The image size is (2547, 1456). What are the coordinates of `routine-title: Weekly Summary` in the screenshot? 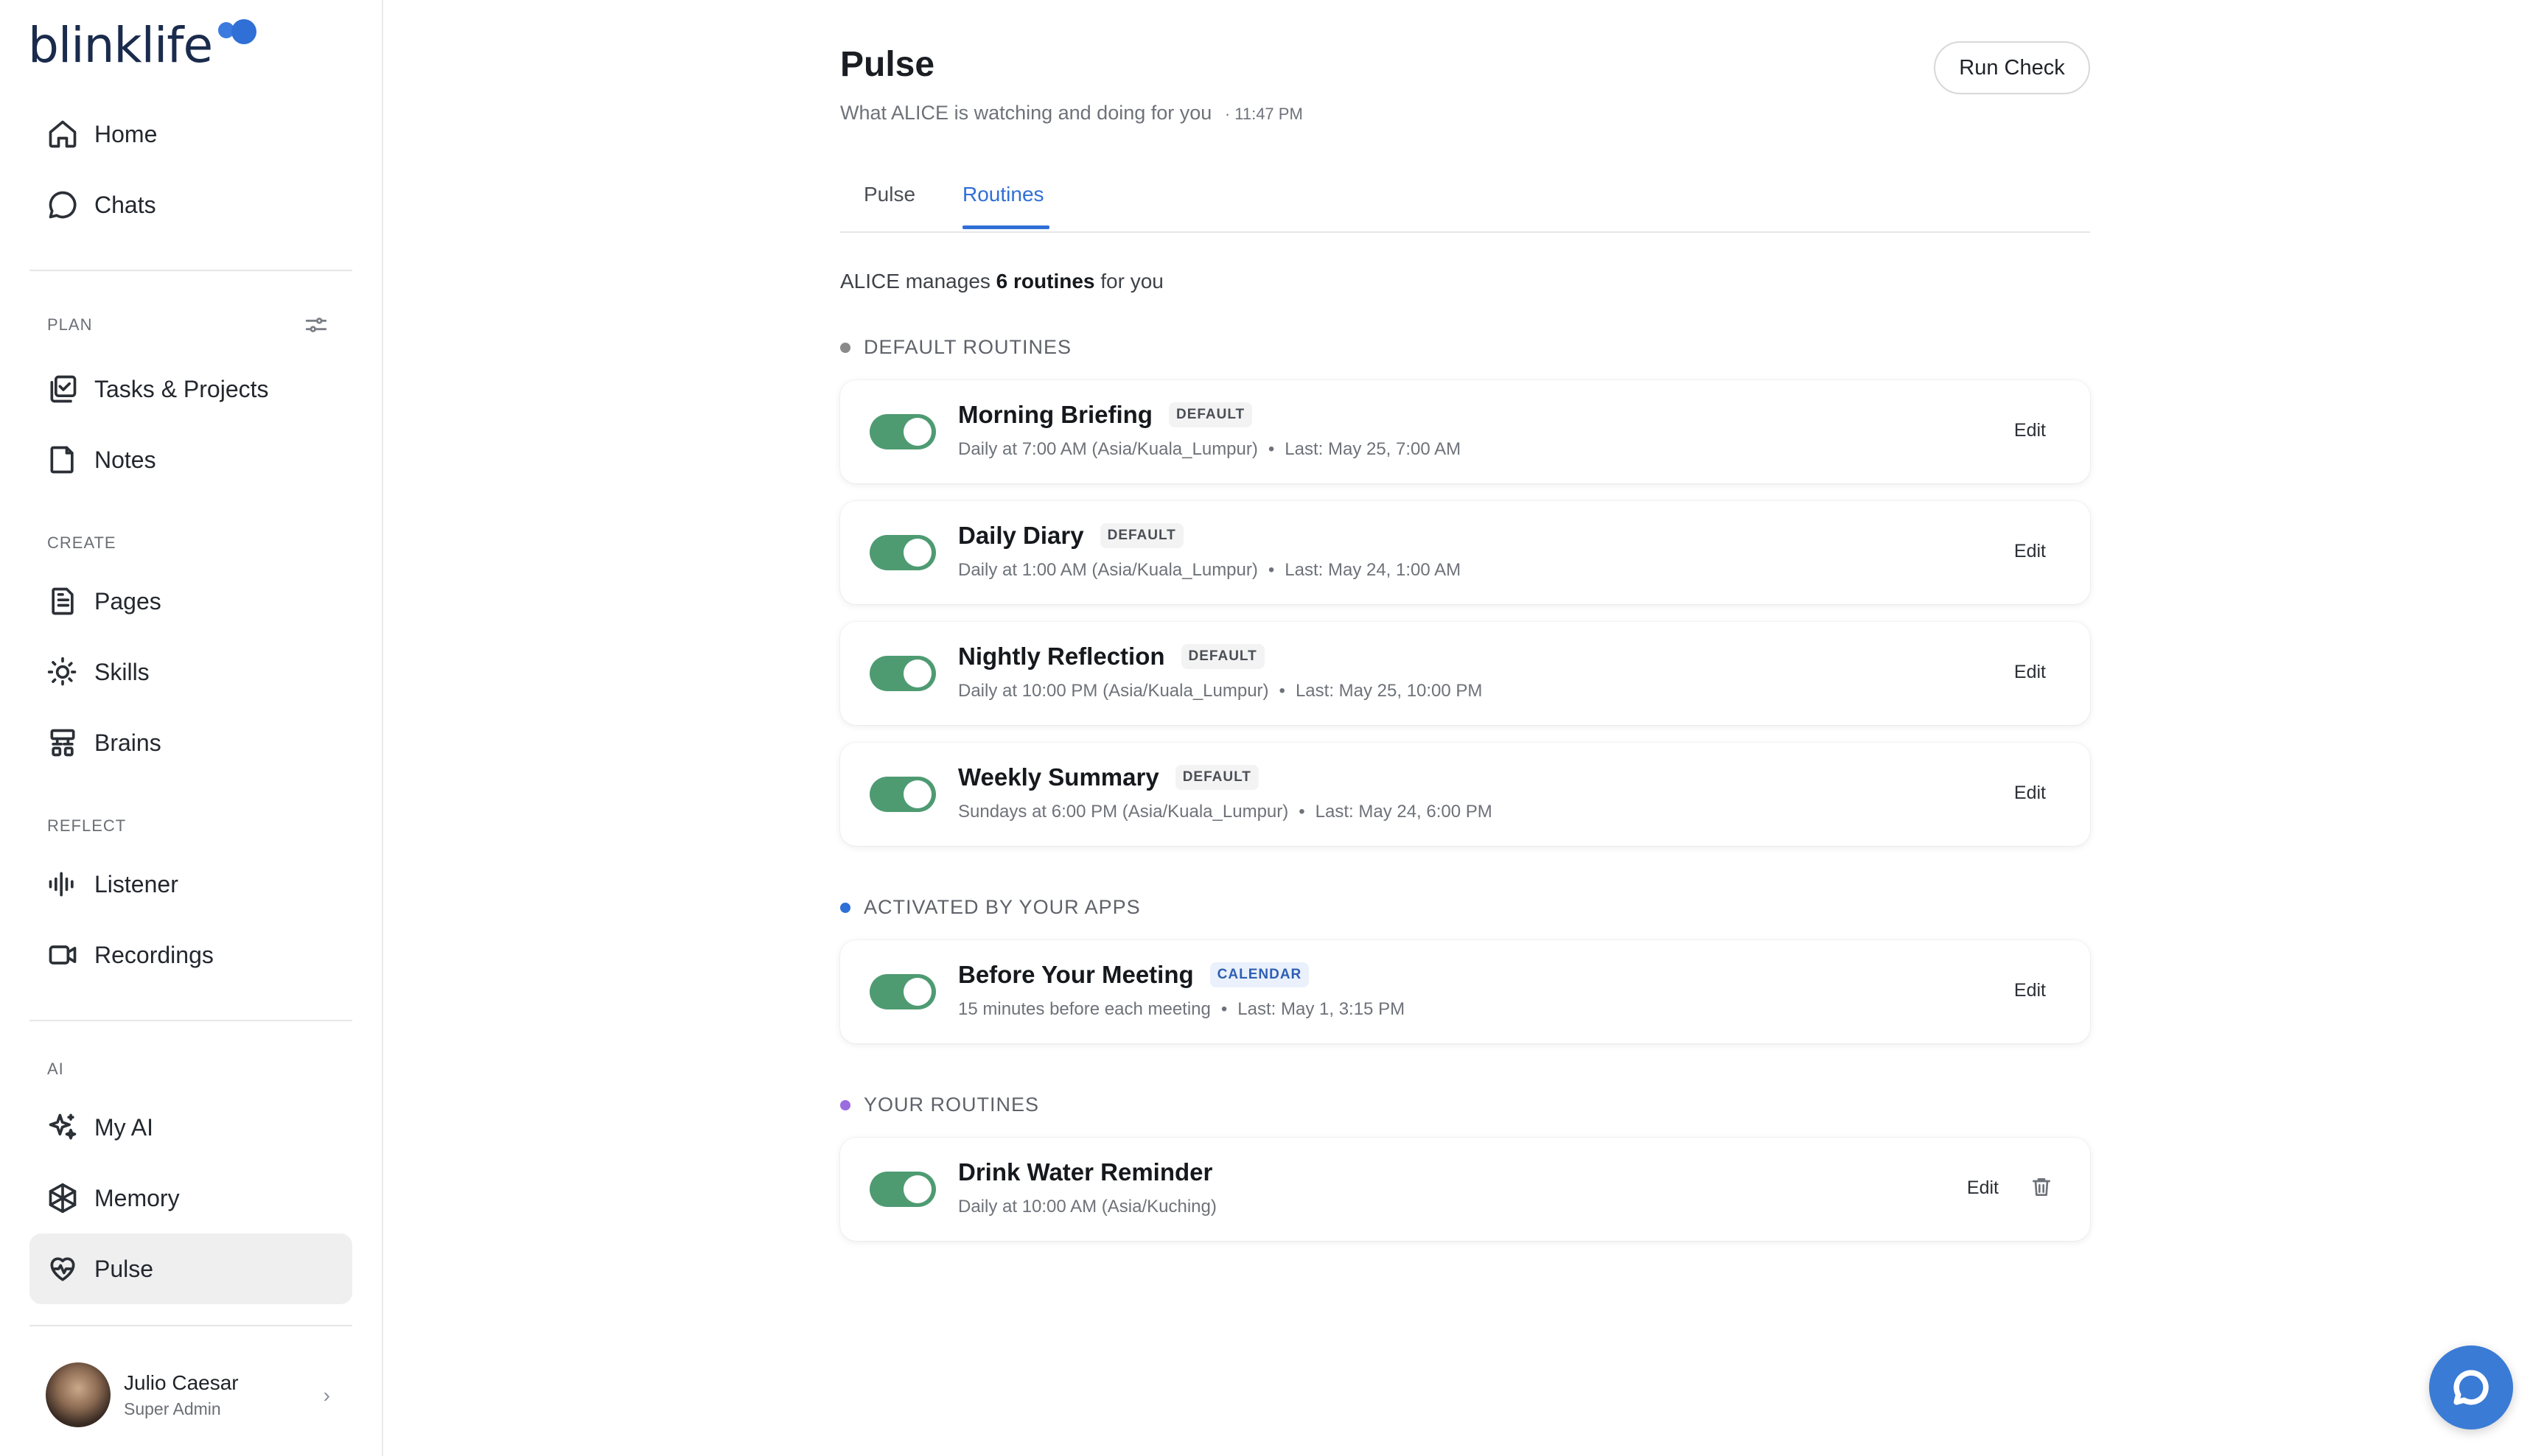 It's located at (1058, 777).